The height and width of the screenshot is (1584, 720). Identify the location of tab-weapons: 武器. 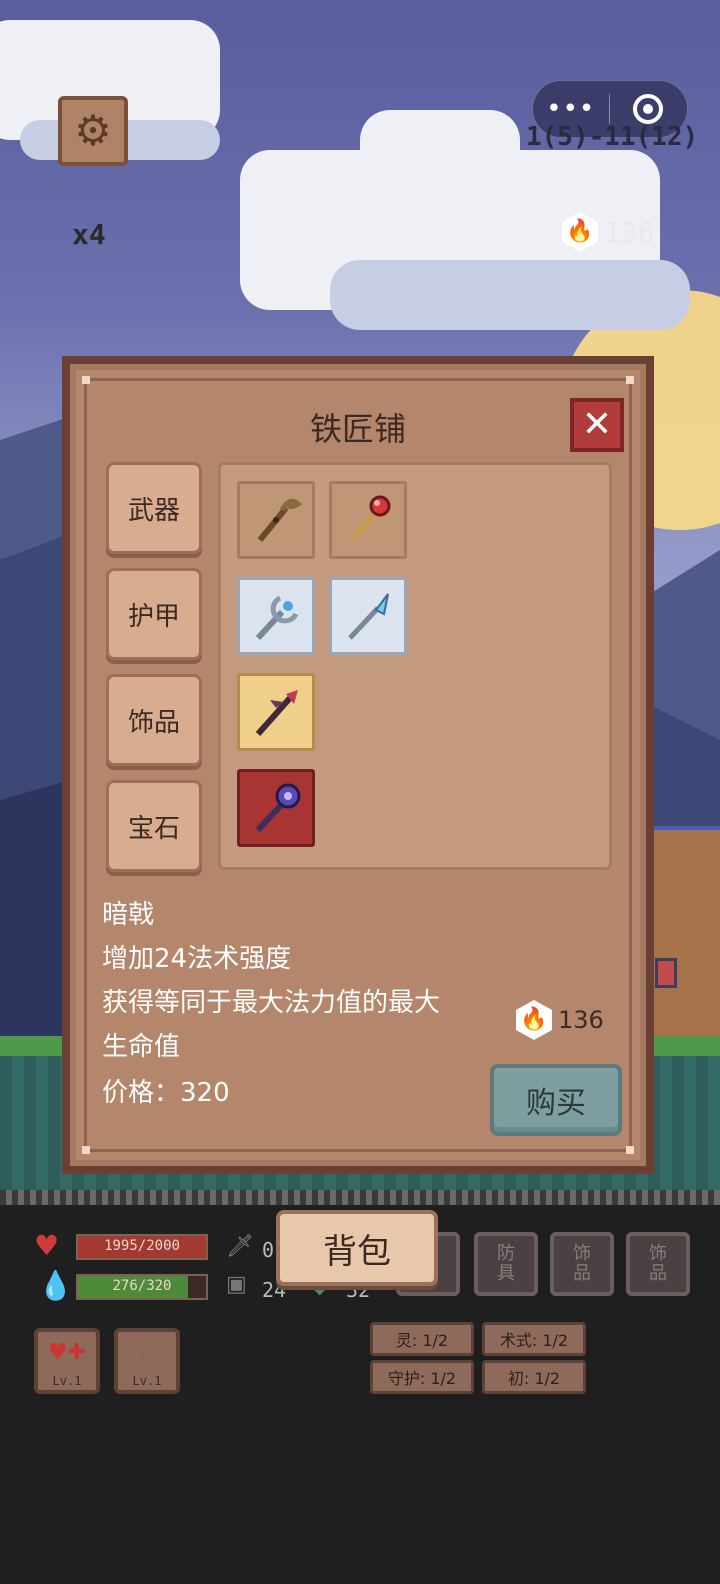
(154, 508).